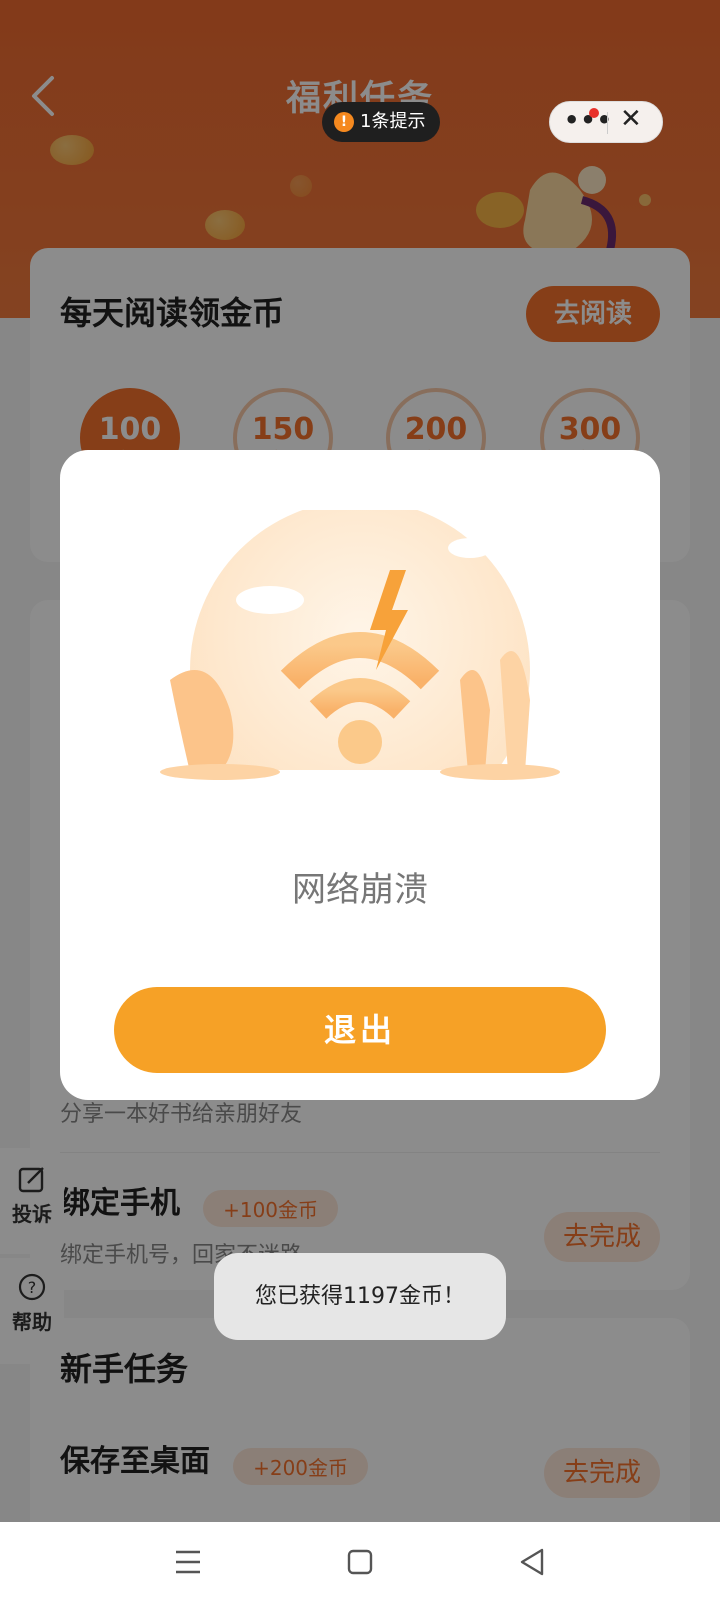 The height and width of the screenshot is (1601, 720). I want to click on exit-button: 退出, so click(360, 1030).